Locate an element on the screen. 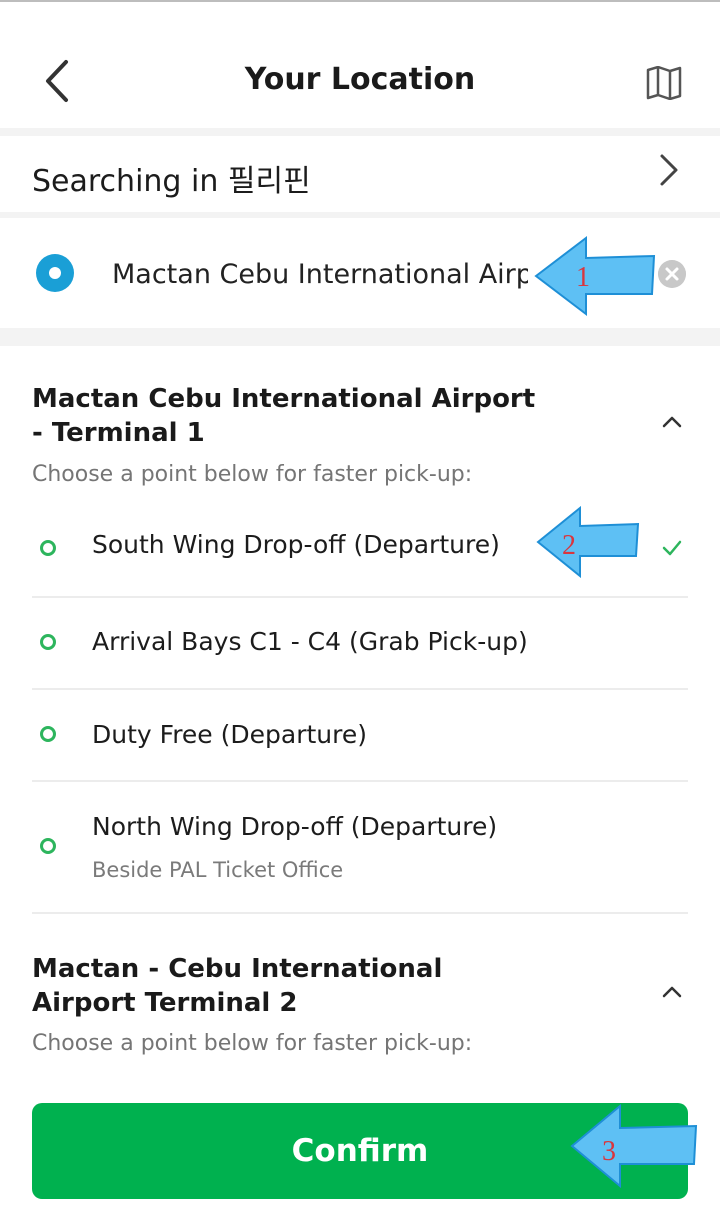 Image resolution: width=720 pixels, height=1231 pixels. map-icon is located at coordinates (664, 83).